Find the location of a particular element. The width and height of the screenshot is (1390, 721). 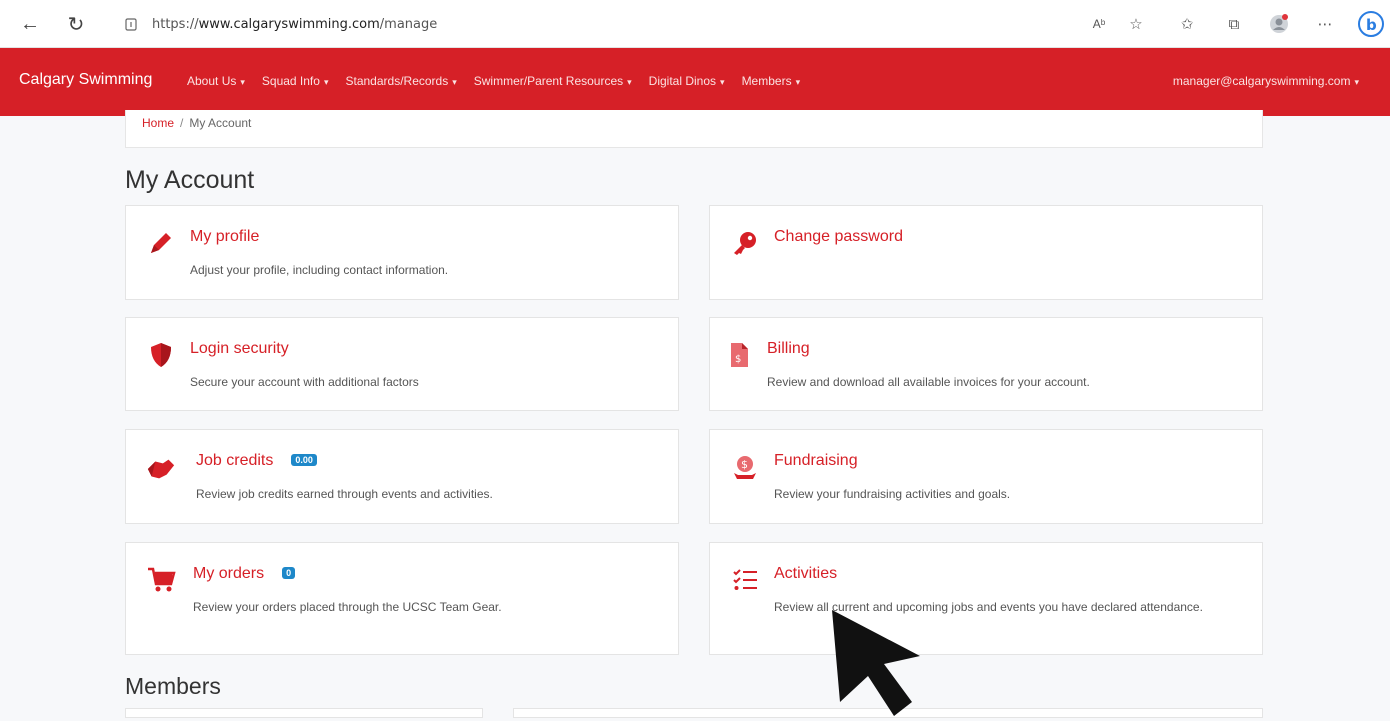

mouse-pointer-icon is located at coordinates (874, 663).